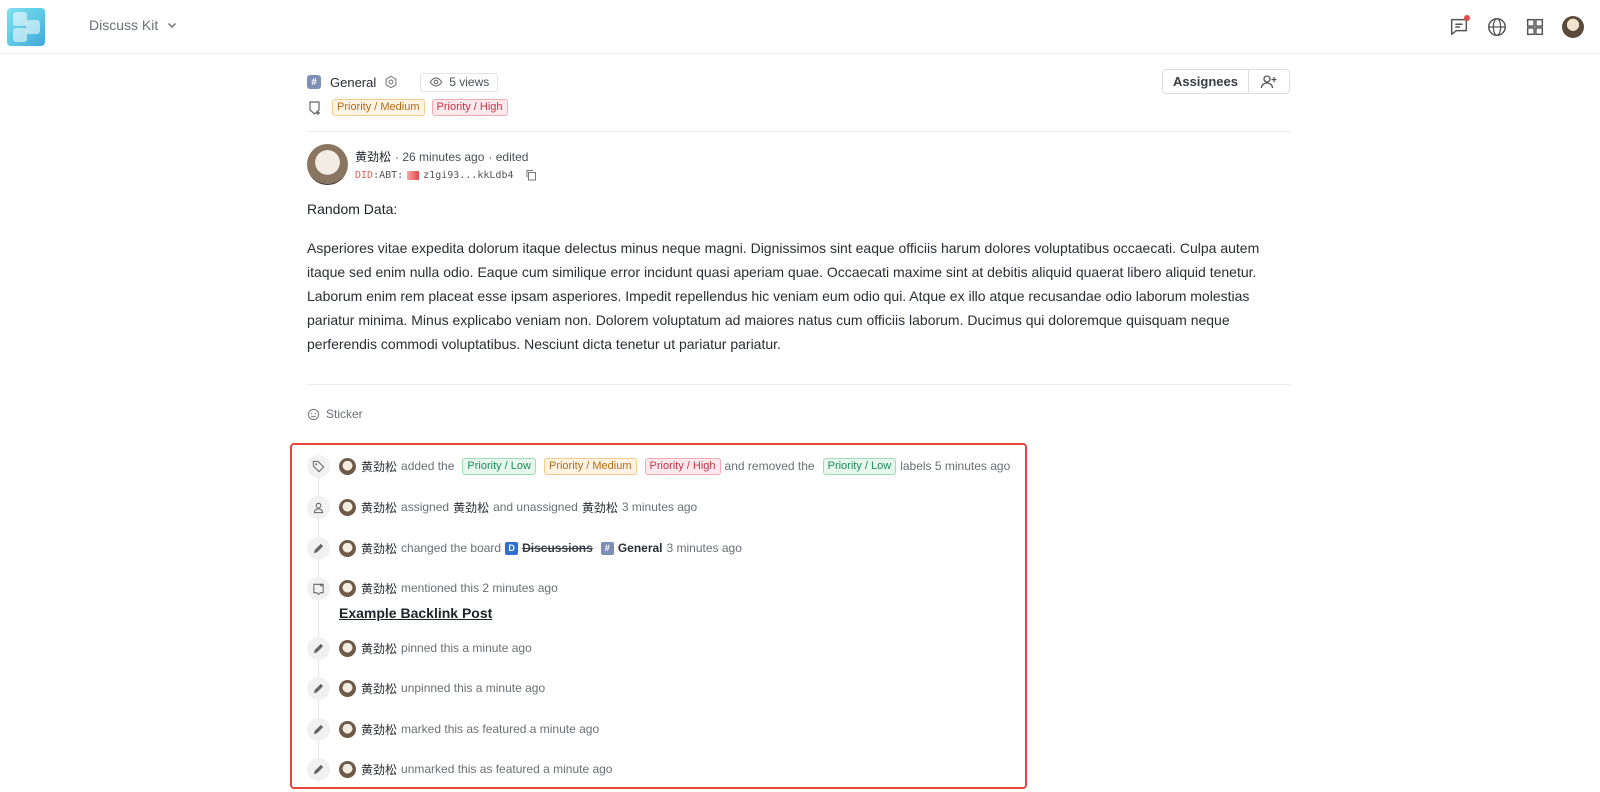 This screenshot has height=792, width=1600. Describe the element at coordinates (327, 164) in the screenshot. I see `author-avatar` at that location.